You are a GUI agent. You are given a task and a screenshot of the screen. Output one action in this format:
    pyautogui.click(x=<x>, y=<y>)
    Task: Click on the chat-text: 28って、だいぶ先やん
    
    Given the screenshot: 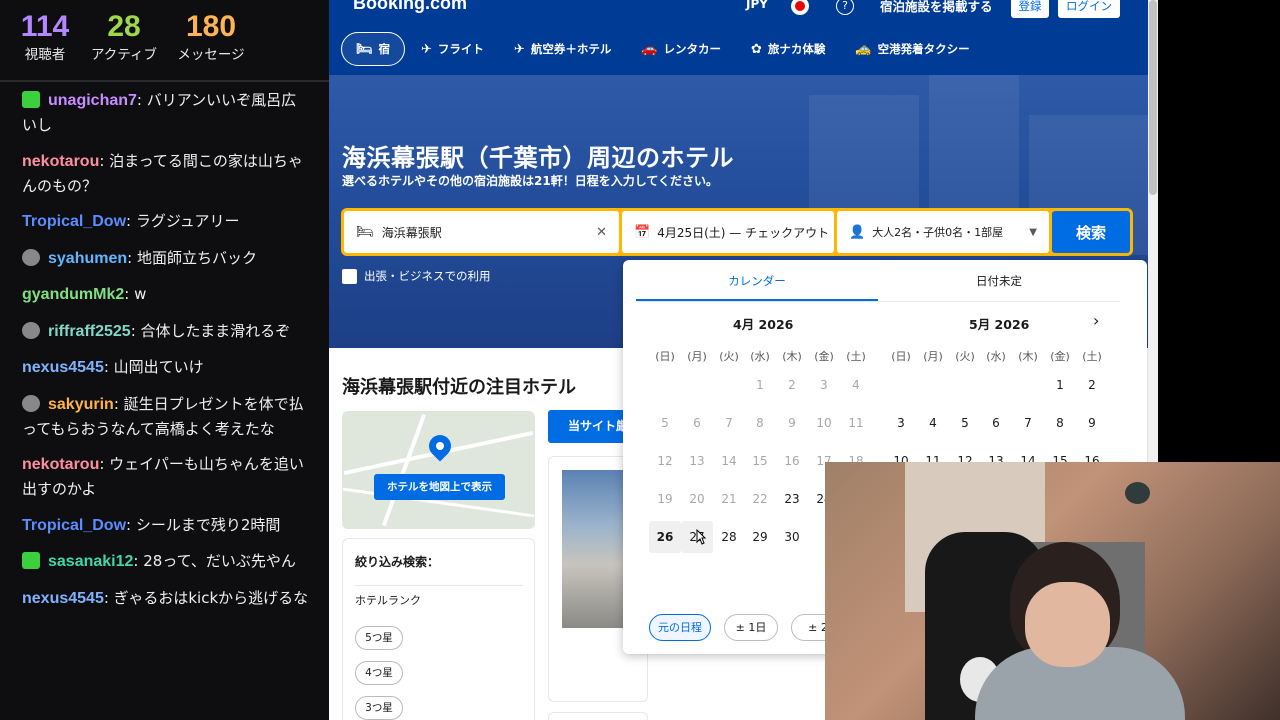 What is the action you would take?
    pyautogui.click(x=219, y=561)
    